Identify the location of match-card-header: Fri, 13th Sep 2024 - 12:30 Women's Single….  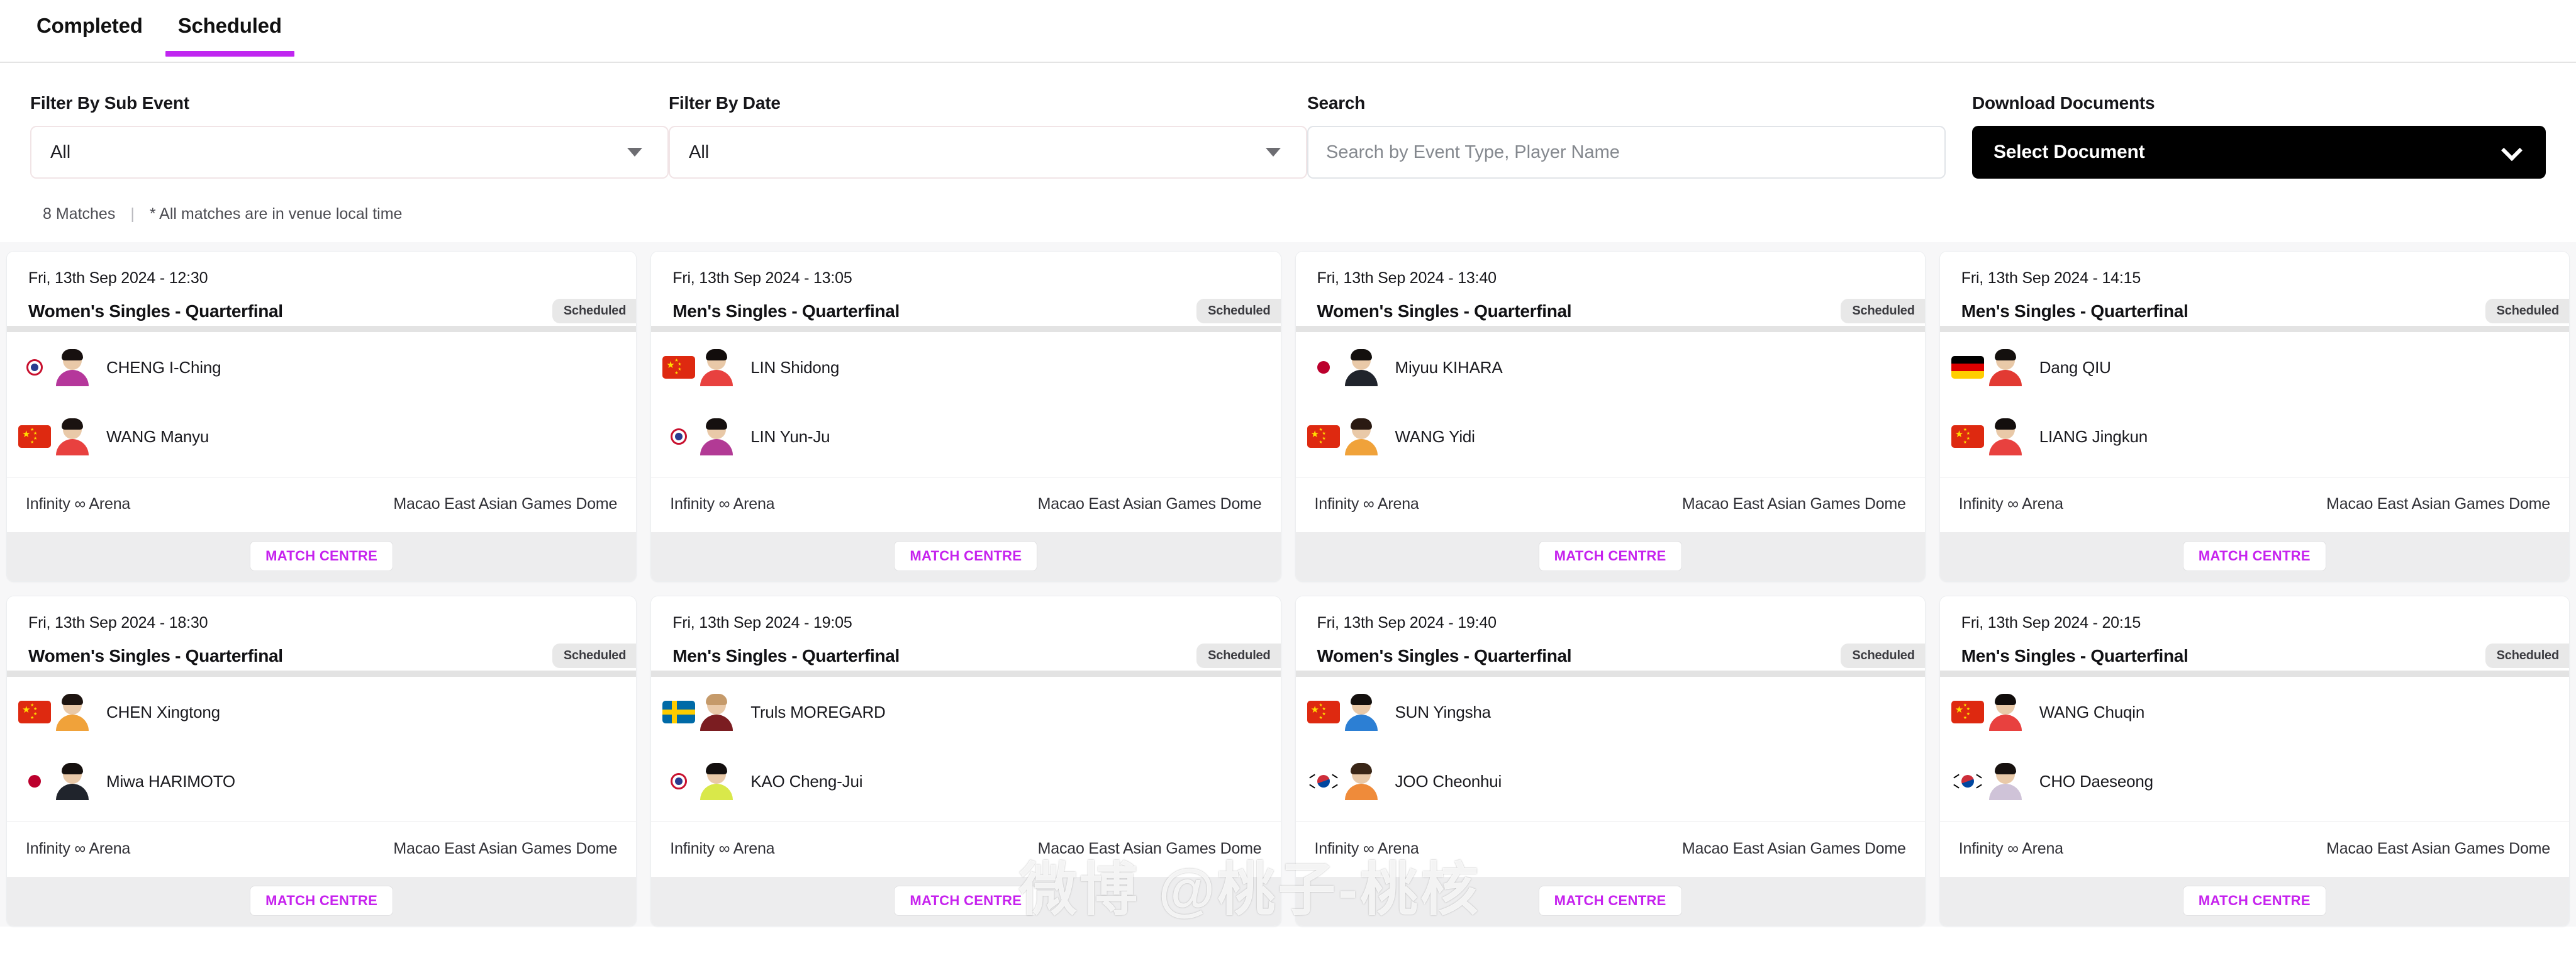
(322, 289).